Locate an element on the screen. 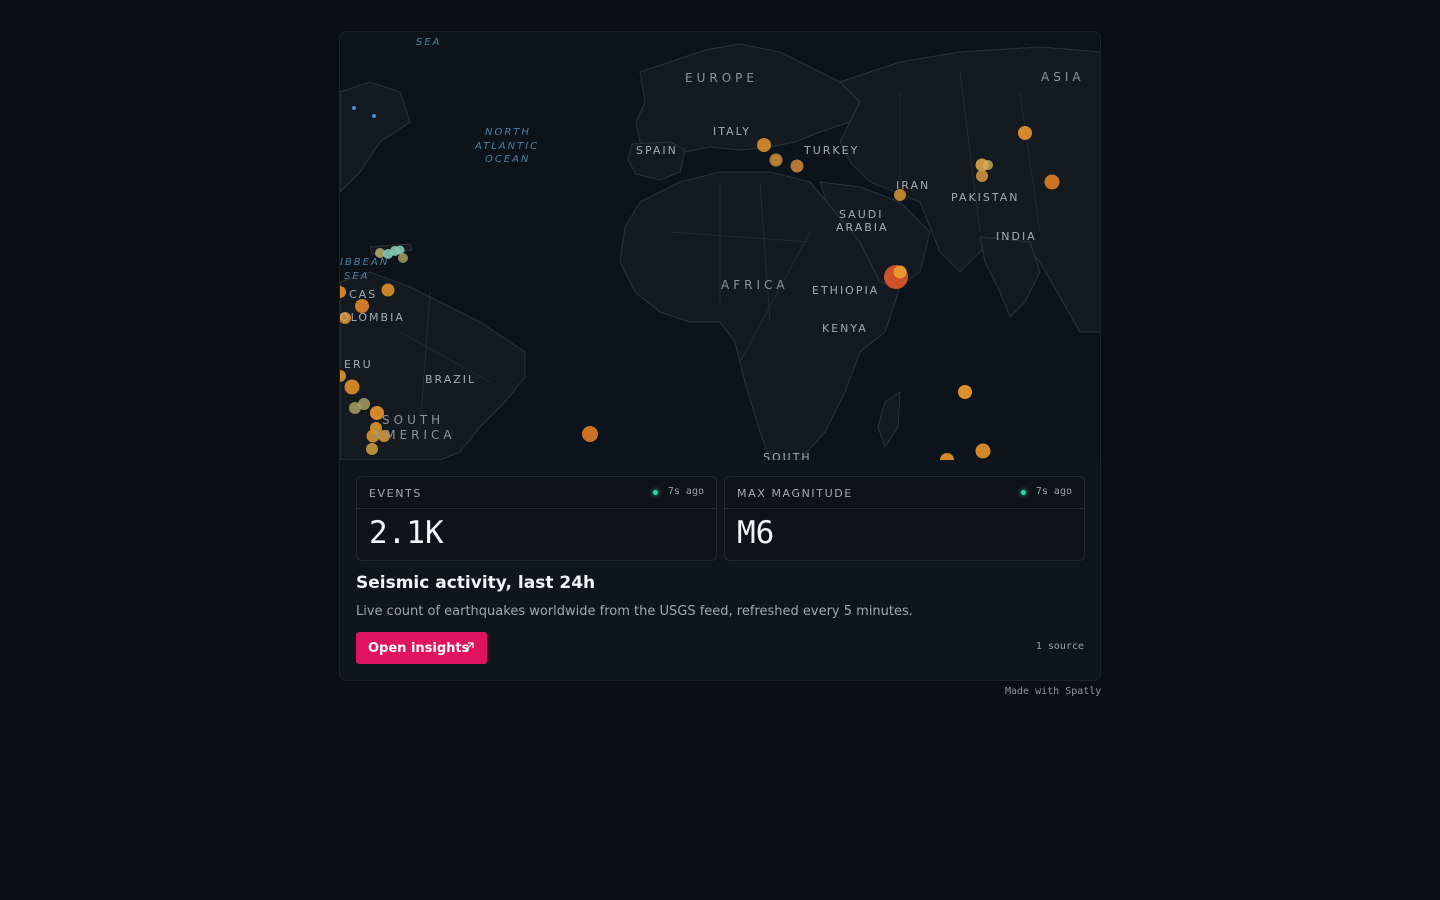 This screenshot has width=1440, height=900. map-label-africa: AFRICA is located at coordinates (755, 285).